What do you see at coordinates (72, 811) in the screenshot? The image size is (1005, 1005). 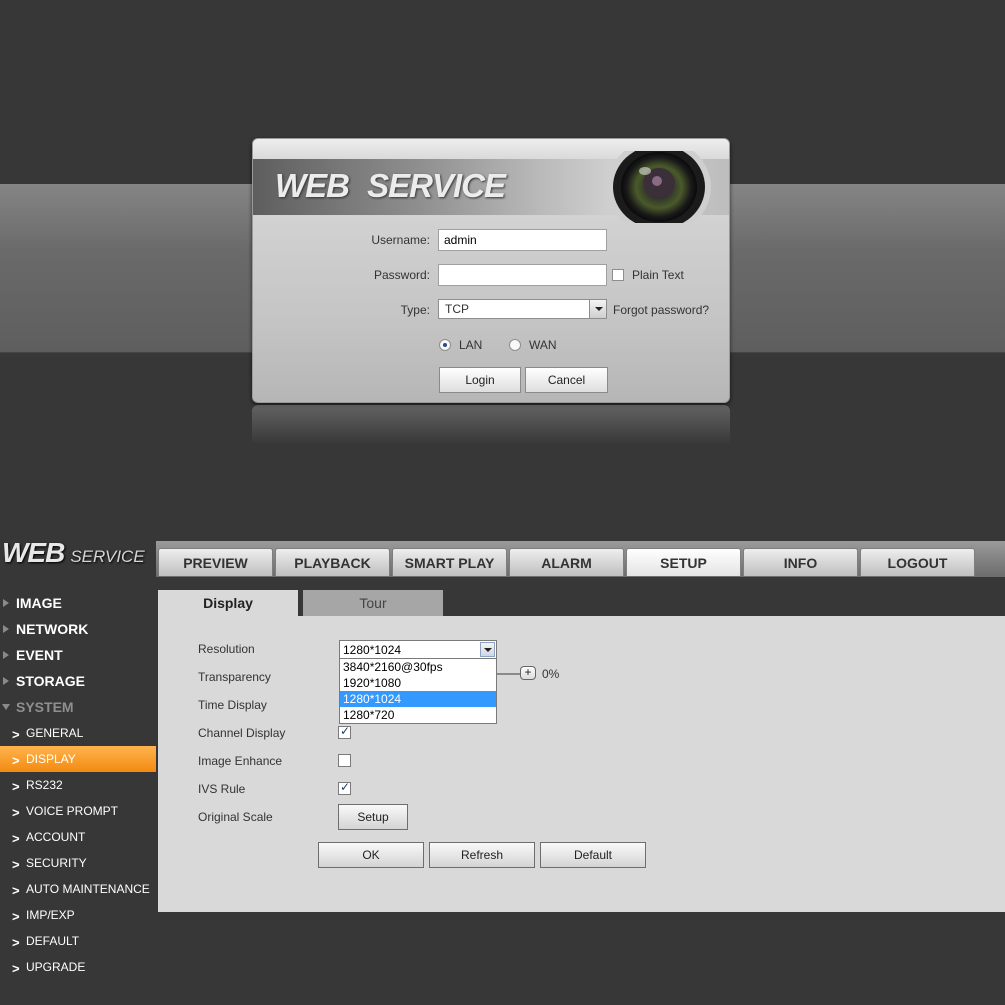 I see `sidebar-item-label: VOICE PROMPT` at bounding box center [72, 811].